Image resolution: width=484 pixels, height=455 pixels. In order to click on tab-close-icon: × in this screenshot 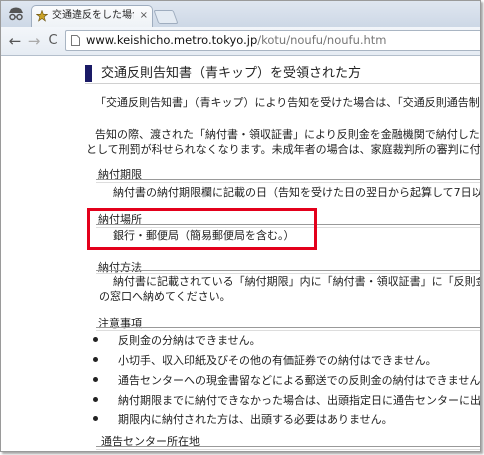, I will do `click(144, 16)`.